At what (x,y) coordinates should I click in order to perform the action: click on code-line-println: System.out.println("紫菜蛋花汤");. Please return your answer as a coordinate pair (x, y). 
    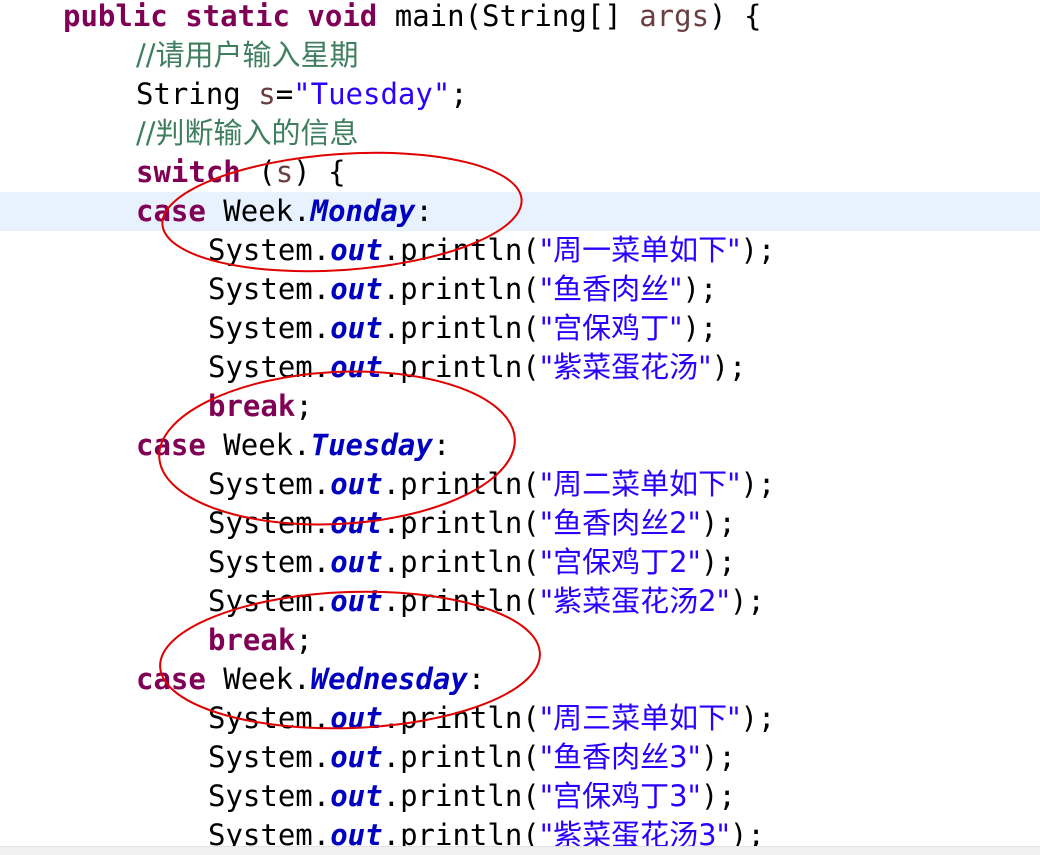
    Looking at the image, I should click on (520, 367).